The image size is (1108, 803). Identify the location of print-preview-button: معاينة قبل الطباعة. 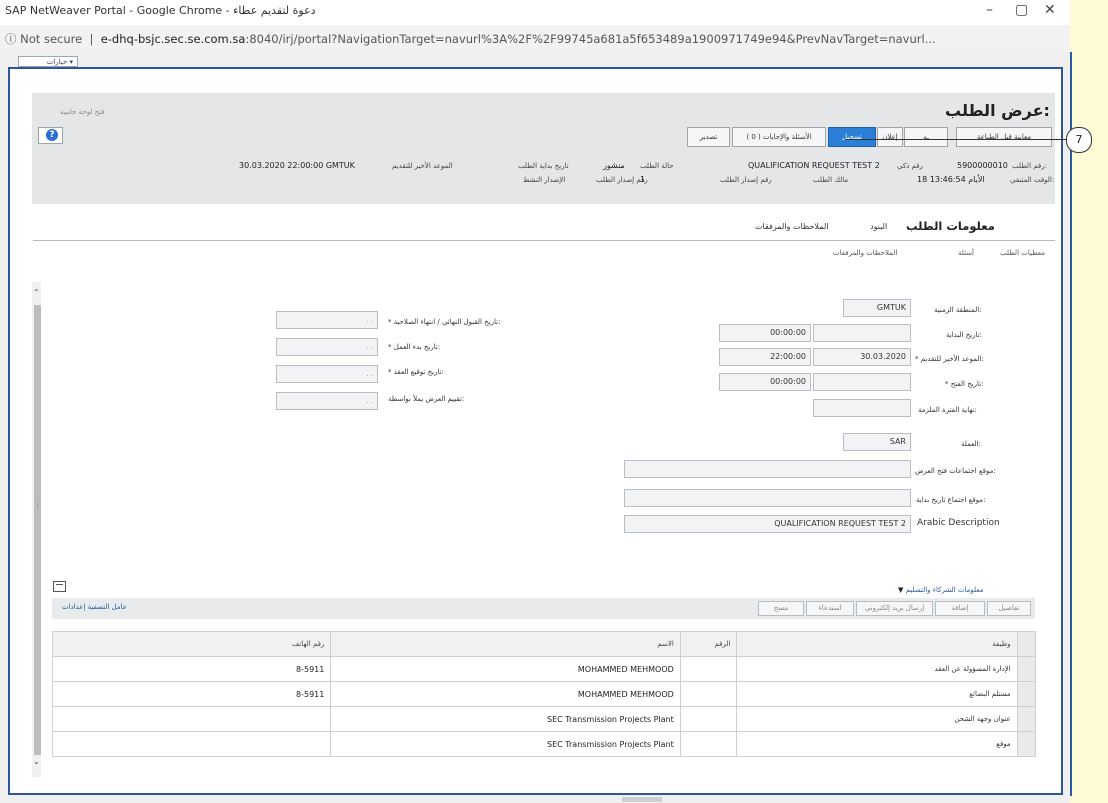
(1004, 137).